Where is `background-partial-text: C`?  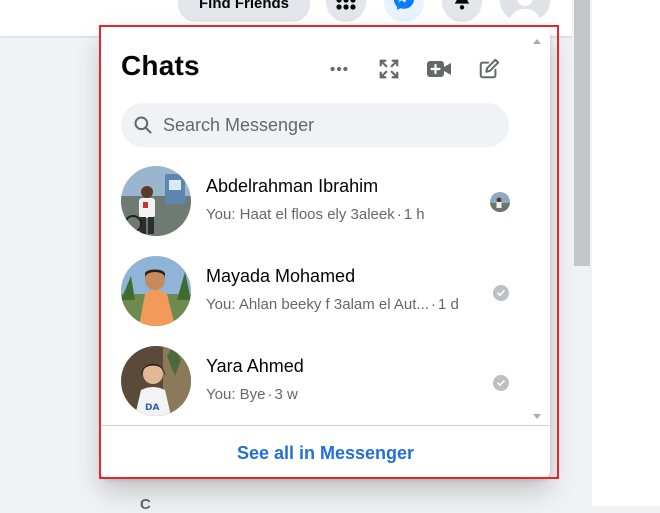 background-partial-text: C is located at coordinates (145, 504).